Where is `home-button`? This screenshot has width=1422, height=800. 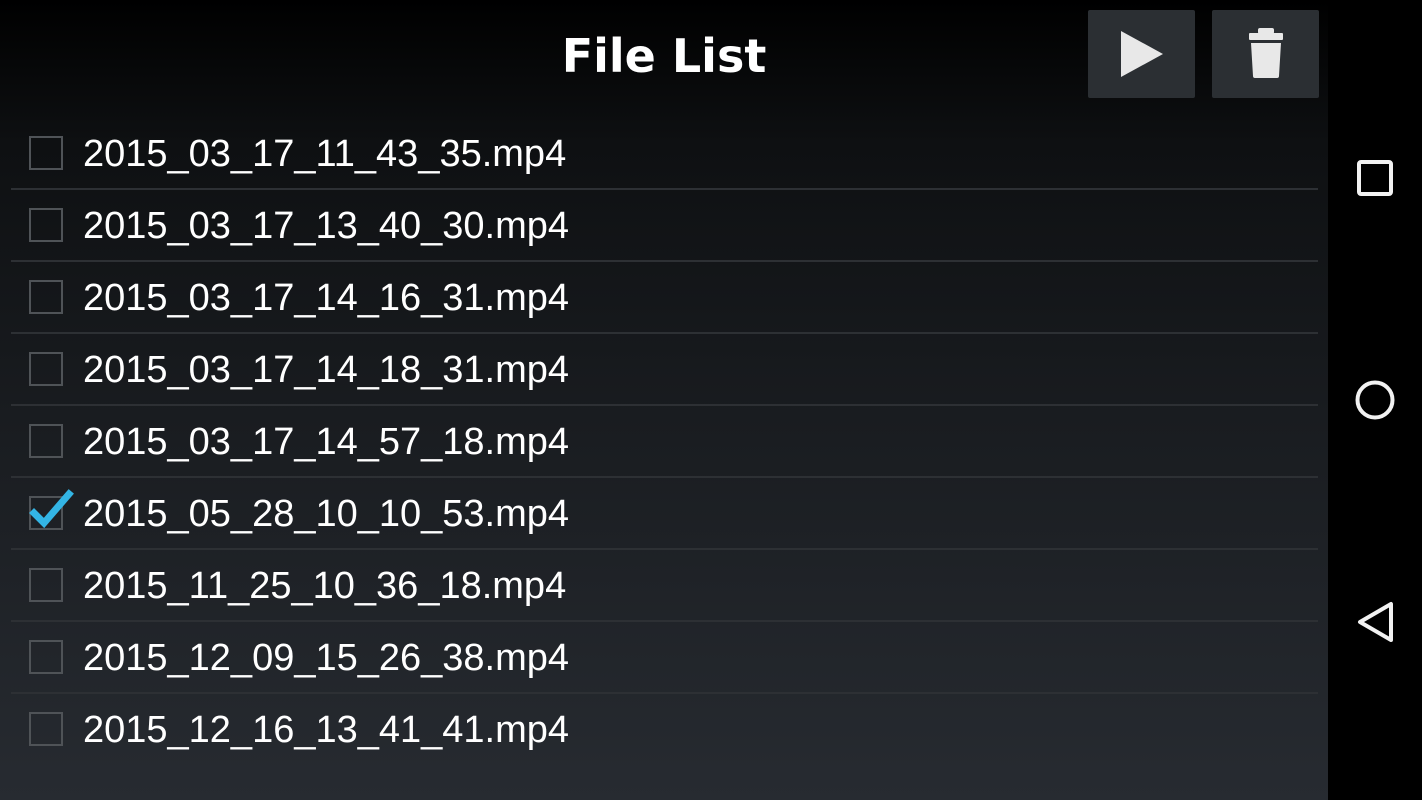 home-button is located at coordinates (1375, 400).